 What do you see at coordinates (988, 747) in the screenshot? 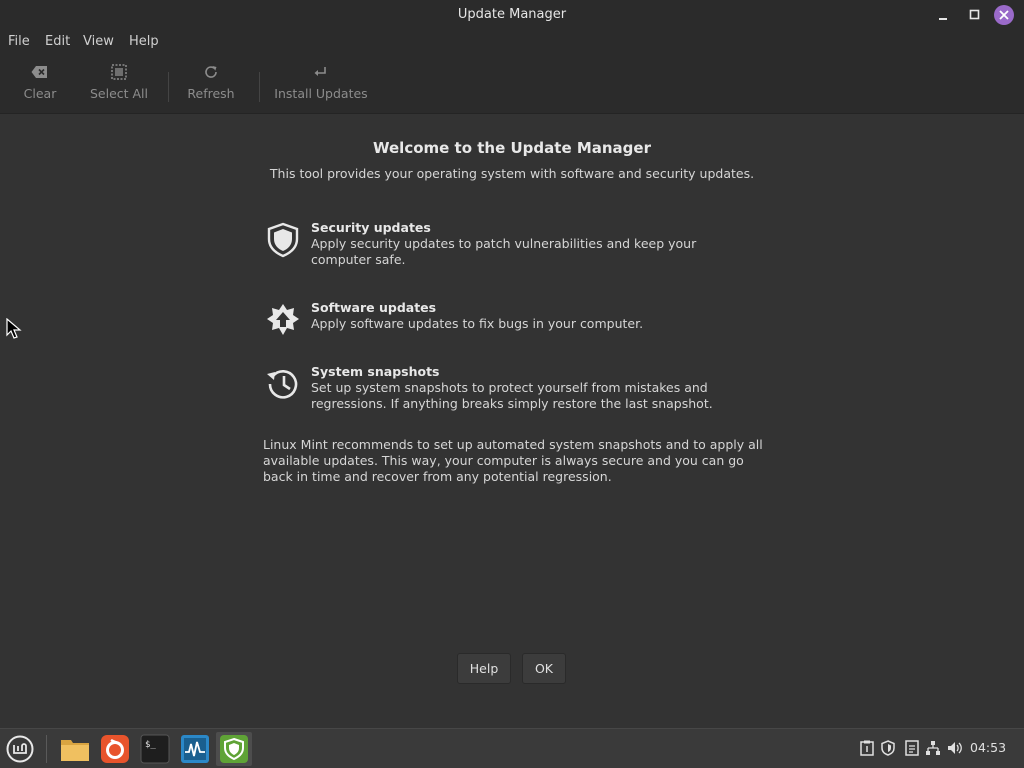
I see `clock: 04:53` at bounding box center [988, 747].